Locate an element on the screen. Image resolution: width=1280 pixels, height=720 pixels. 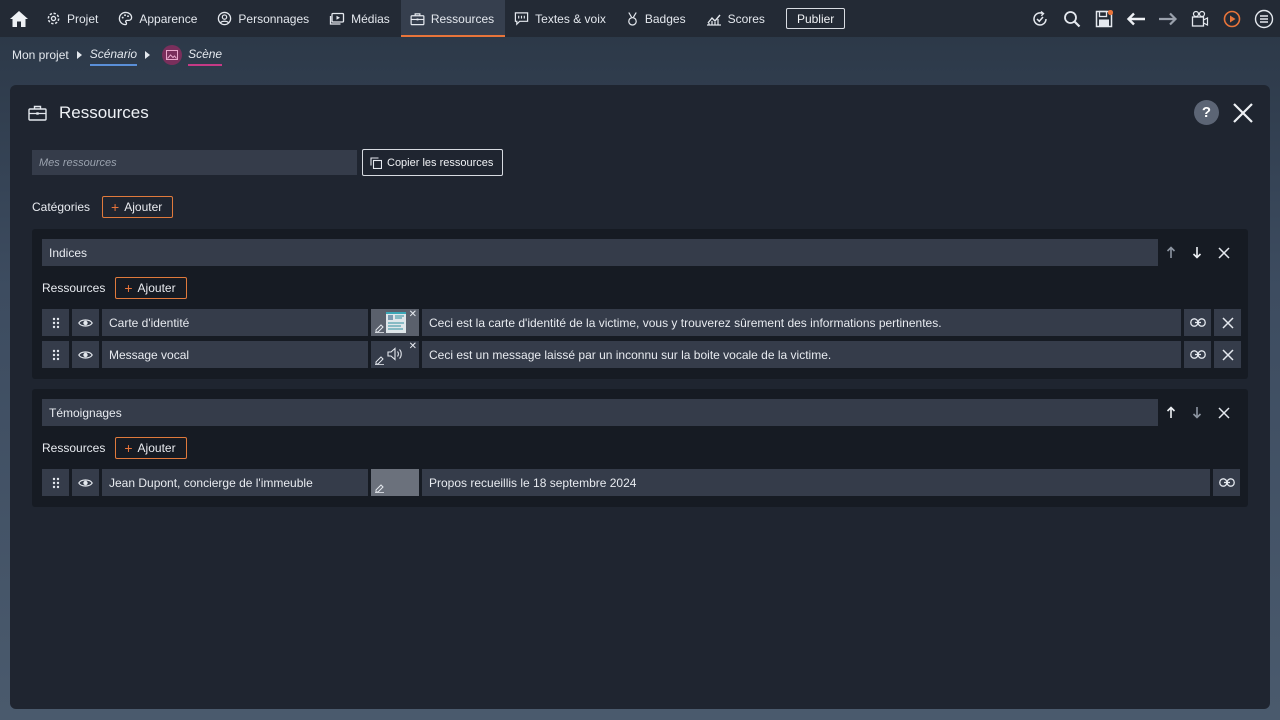
publish-button: Publier is located at coordinates (815, 18).